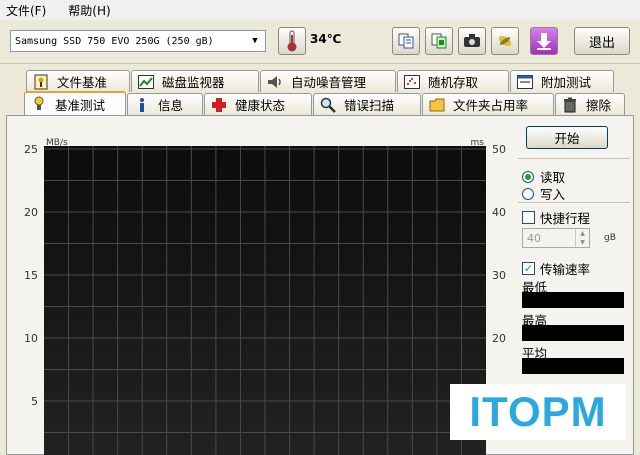  I want to click on menu-file: 文件(F), so click(26, 10).